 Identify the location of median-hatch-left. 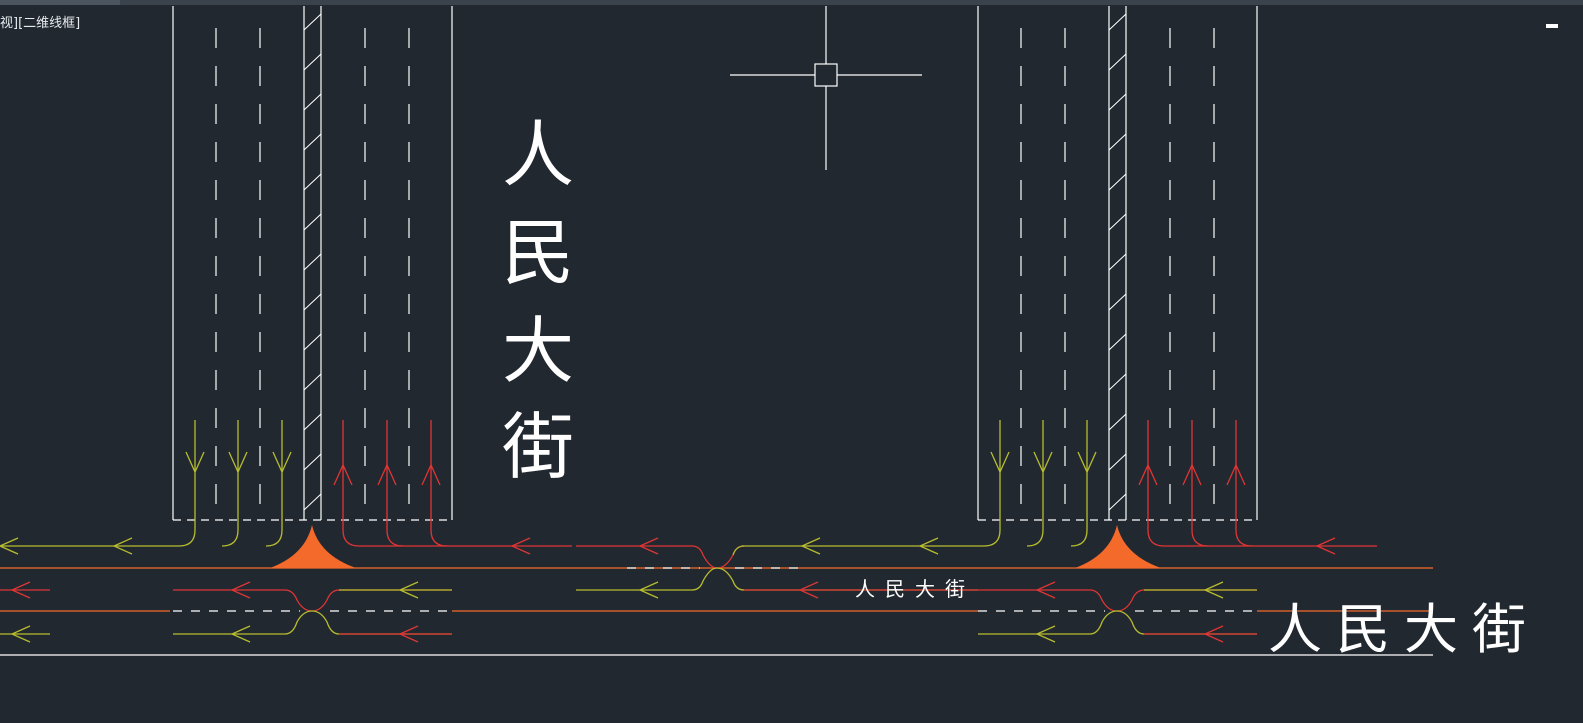
(312, 262).